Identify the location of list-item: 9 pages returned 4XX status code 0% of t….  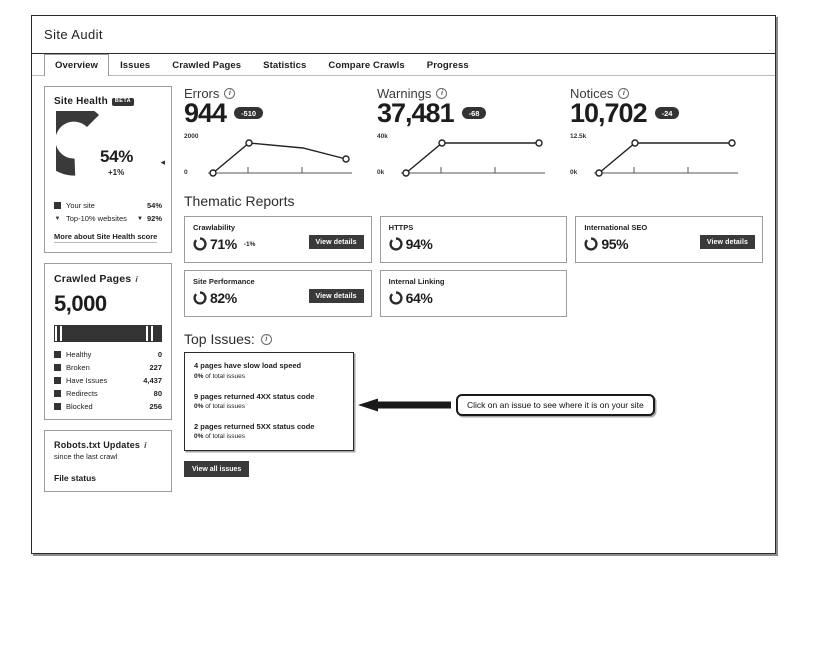
(269, 401).